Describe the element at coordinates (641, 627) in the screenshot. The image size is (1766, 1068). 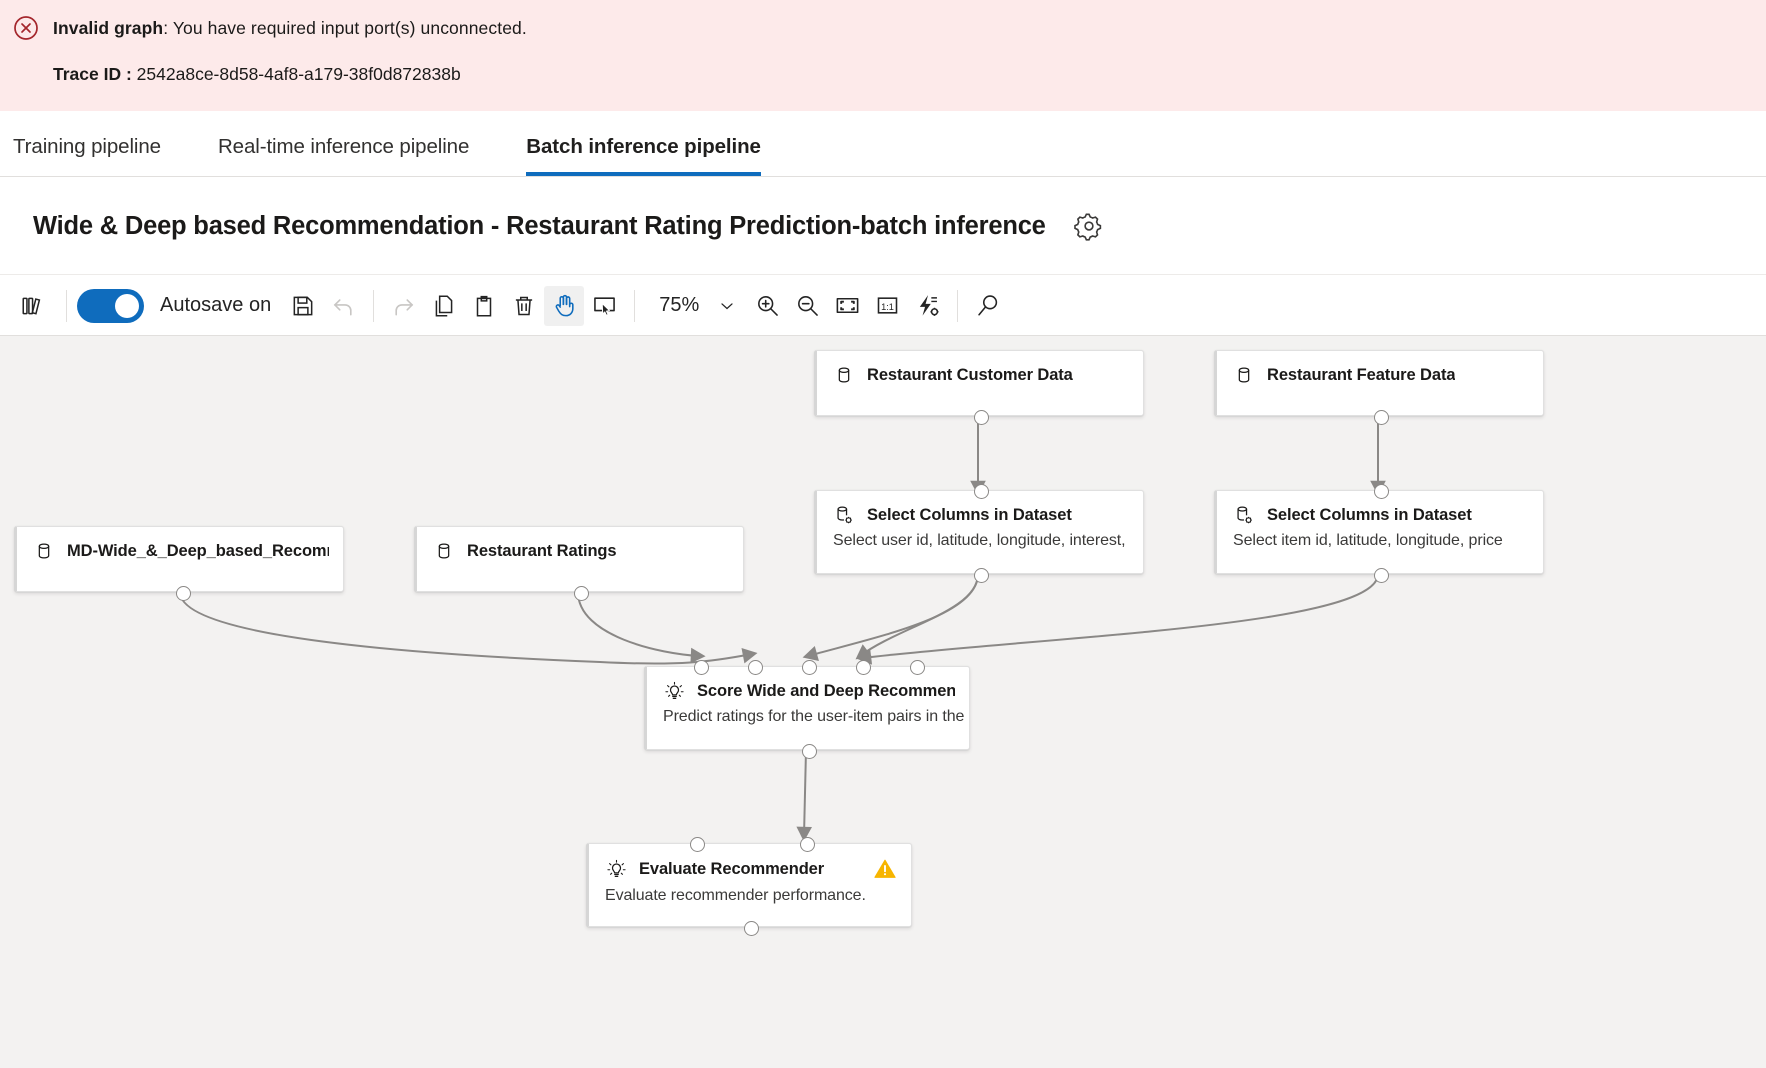
I see `edge-restaurant-ratings-to-score-wide-deep` at that location.